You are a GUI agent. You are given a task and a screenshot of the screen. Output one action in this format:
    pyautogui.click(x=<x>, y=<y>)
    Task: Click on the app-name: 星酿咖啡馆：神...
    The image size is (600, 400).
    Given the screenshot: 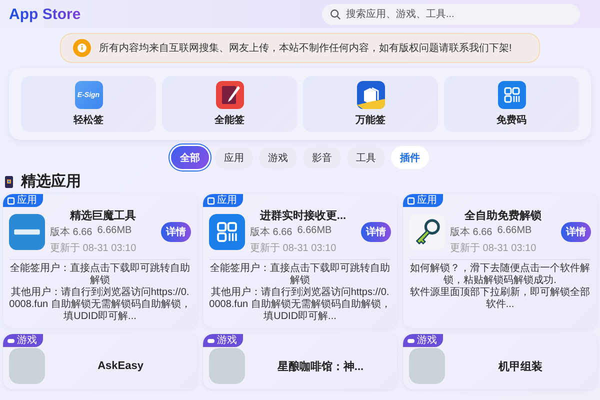 What is the action you would take?
    pyautogui.click(x=320, y=367)
    